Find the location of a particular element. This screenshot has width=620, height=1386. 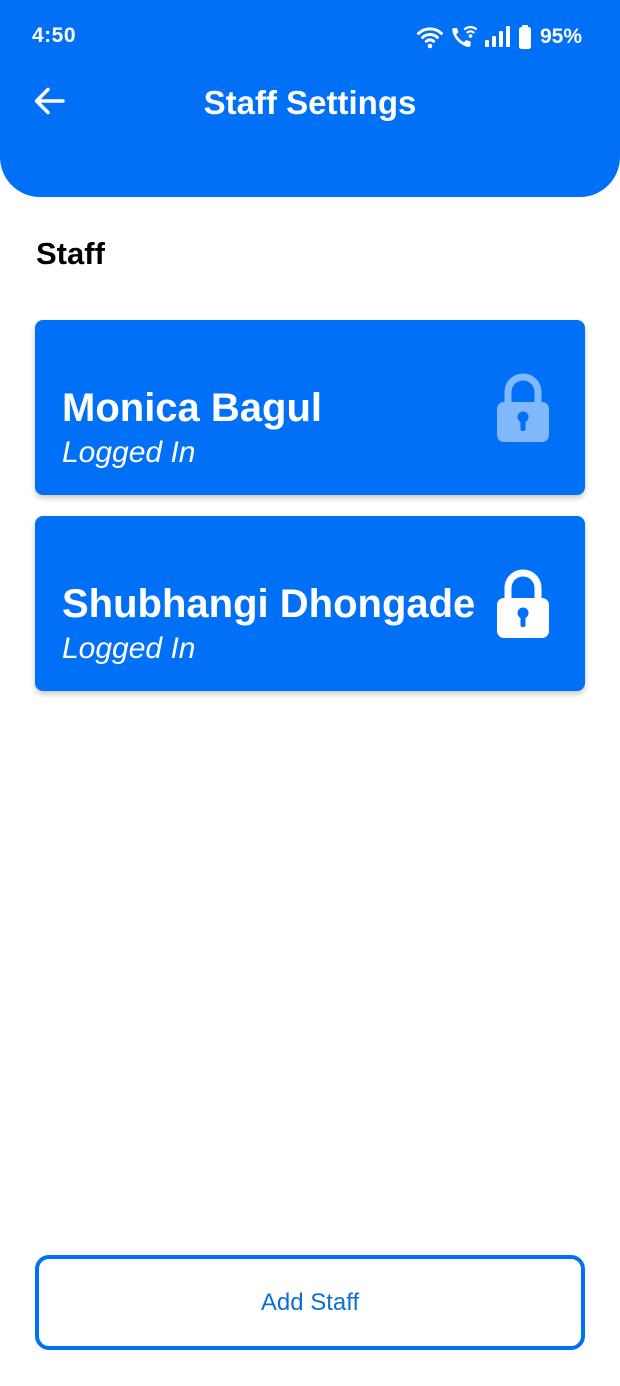

status-time: 4:50 is located at coordinates (54, 35).